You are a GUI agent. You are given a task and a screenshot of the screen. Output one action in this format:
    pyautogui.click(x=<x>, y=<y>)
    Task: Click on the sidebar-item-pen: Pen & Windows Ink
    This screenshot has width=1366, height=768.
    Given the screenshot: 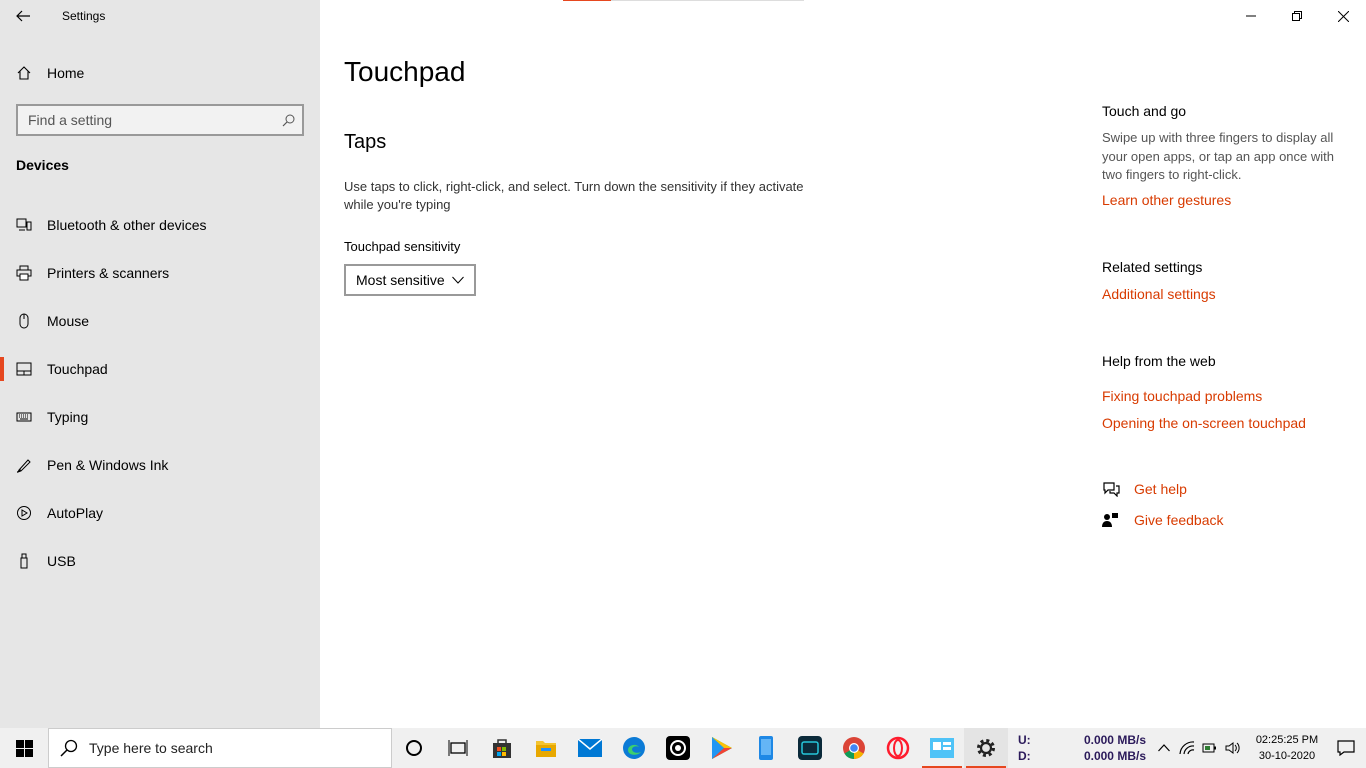 What is the action you would take?
    pyautogui.click(x=160, y=465)
    